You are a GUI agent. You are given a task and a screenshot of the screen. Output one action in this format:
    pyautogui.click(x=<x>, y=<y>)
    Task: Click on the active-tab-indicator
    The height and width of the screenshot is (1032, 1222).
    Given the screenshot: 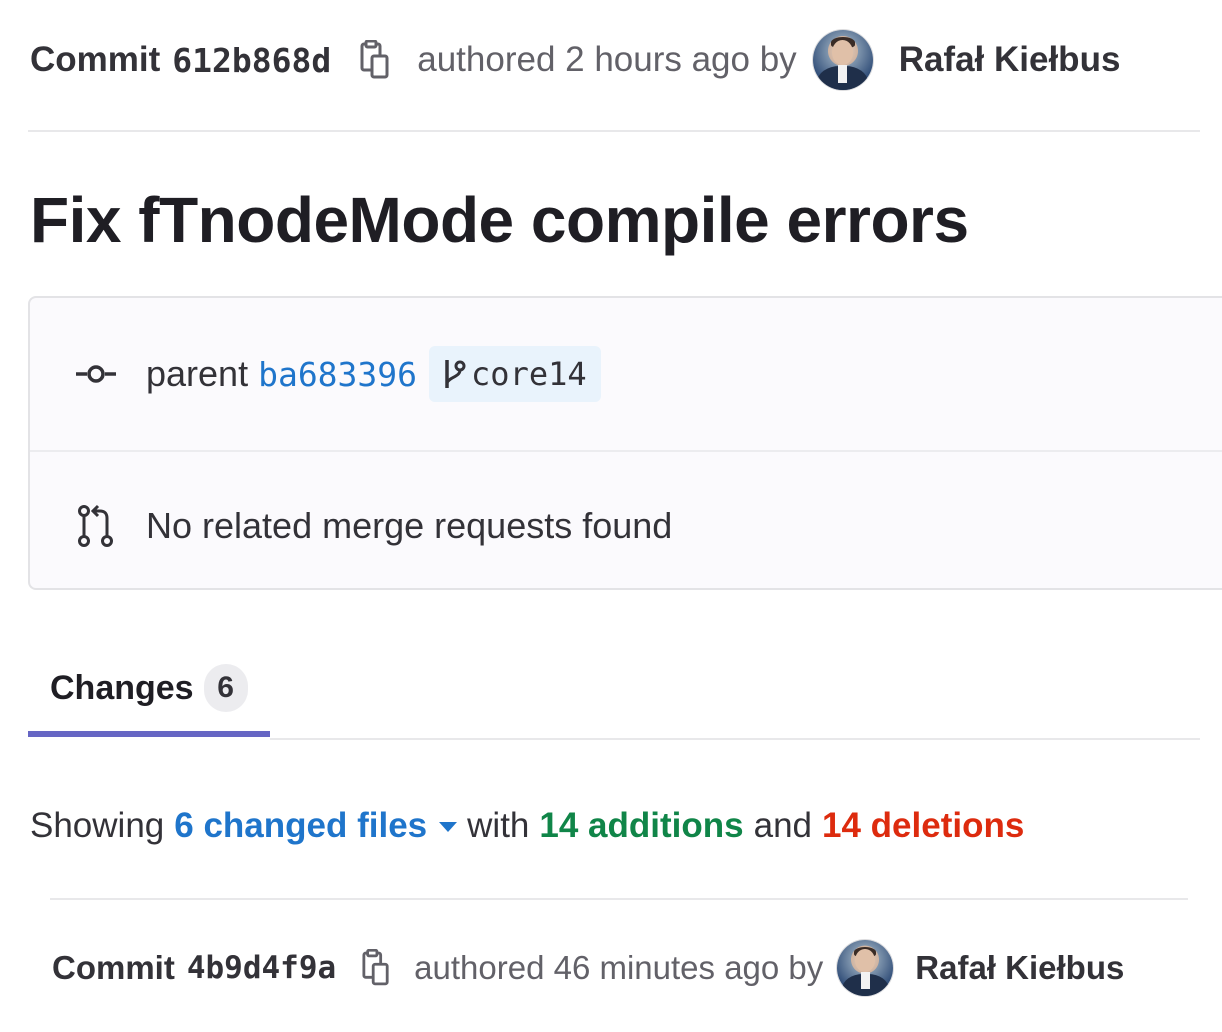 What is the action you would take?
    pyautogui.click(x=149, y=734)
    